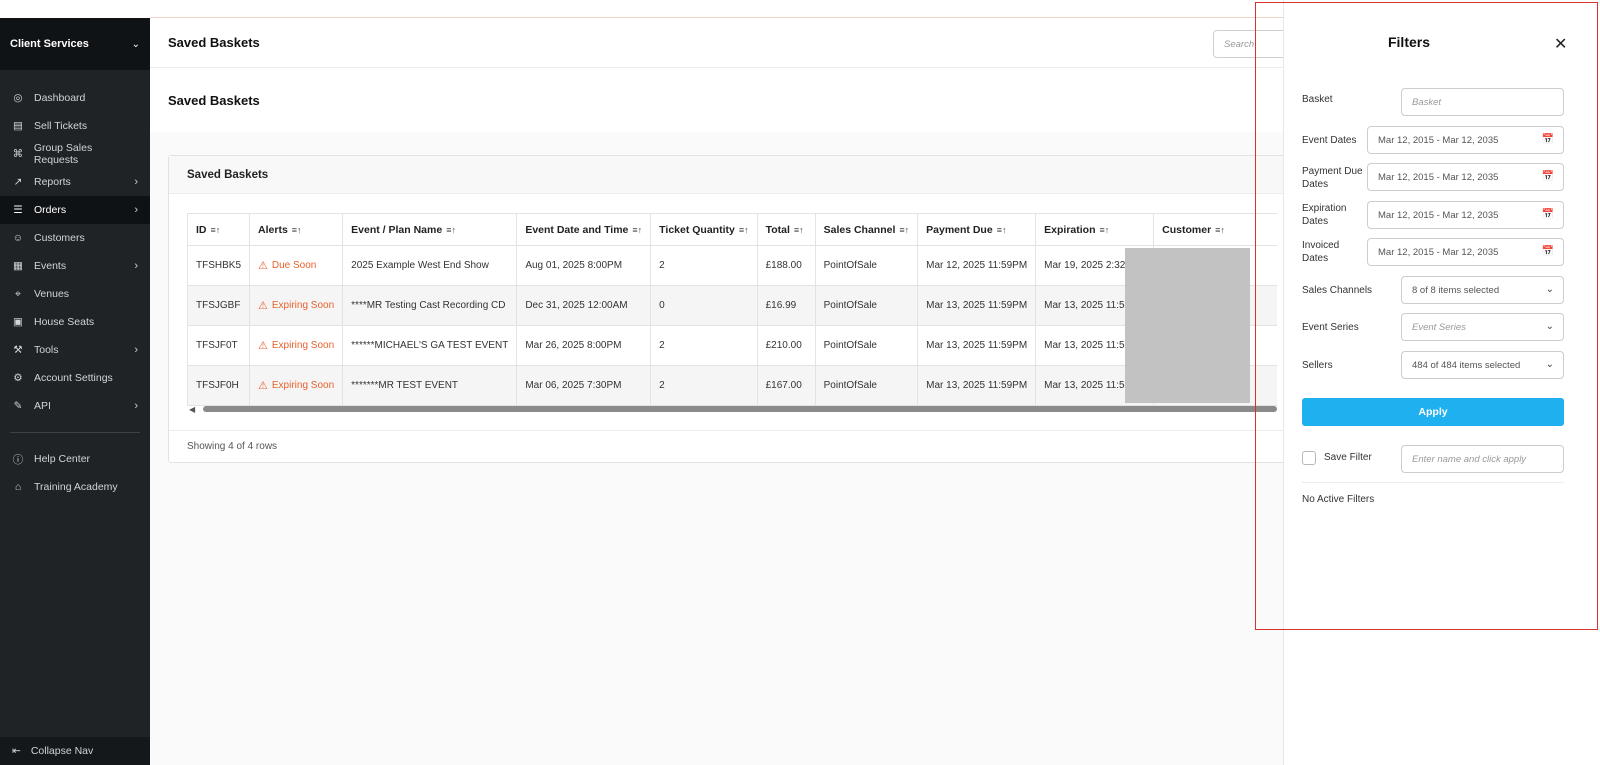 Image resolution: width=1600 pixels, height=765 pixels. What do you see at coordinates (1465, 252) in the screenshot?
I see `invoiced-dates-picker: Mar 12, 2015 - Mar 12, 2035 📅` at bounding box center [1465, 252].